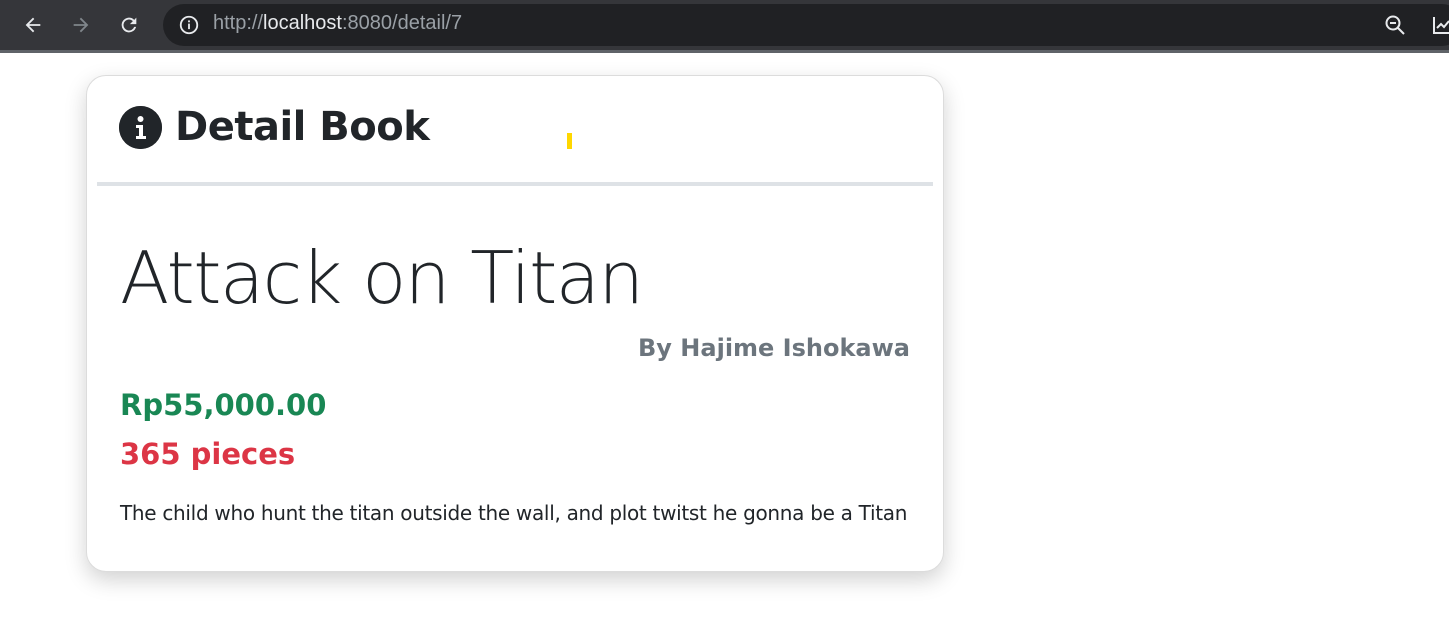  I want to click on arrow-left-icon, so click(33, 25).